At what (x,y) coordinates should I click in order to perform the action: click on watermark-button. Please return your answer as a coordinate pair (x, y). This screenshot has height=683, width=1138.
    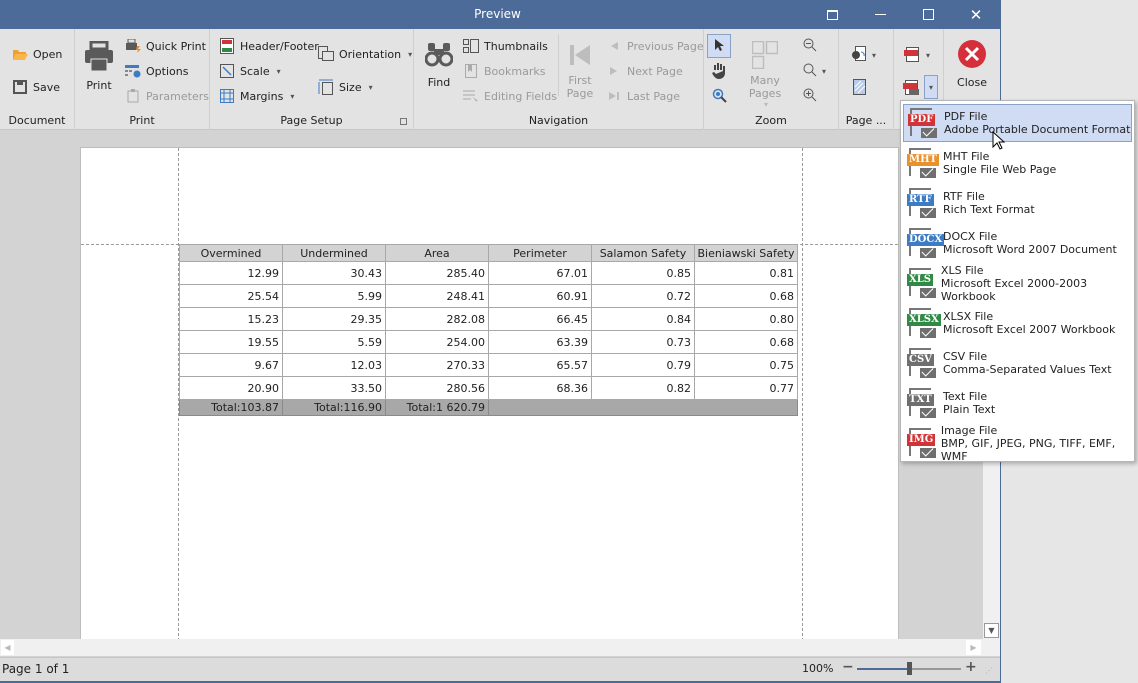
    Looking at the image, I should click on (860, 88).